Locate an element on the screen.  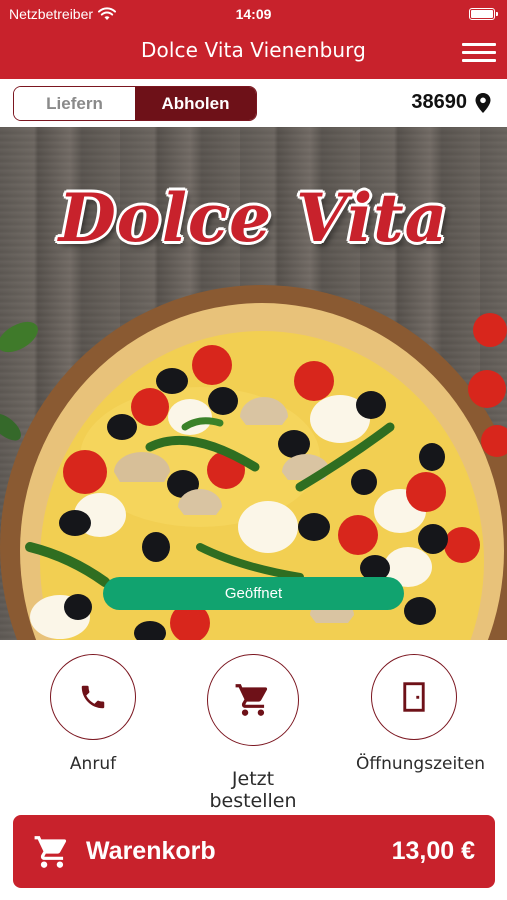
cart-total: 13,00 € is located at coordinates (433, 851).